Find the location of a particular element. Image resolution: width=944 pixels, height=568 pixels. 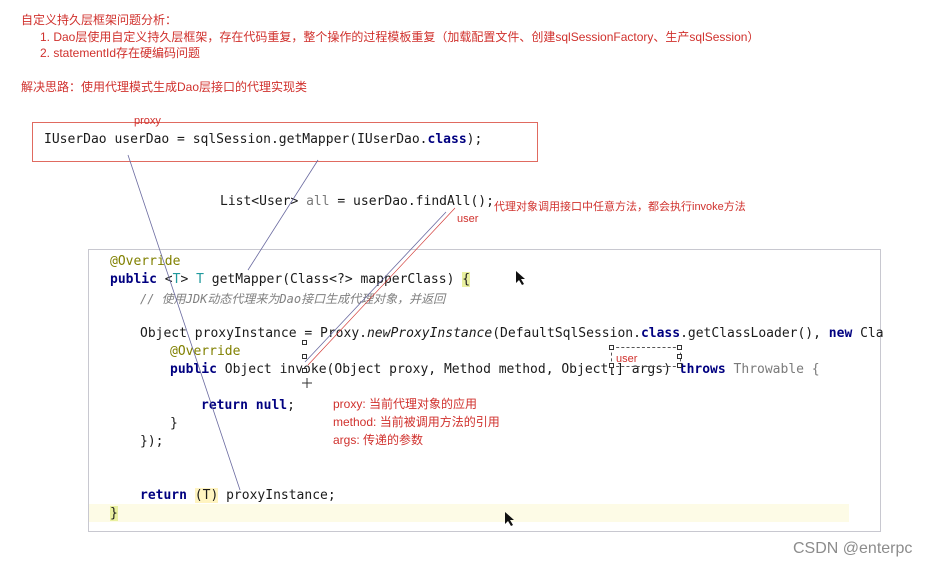

watermark: CSDN @enterpc is located at coordinates (853, 548).